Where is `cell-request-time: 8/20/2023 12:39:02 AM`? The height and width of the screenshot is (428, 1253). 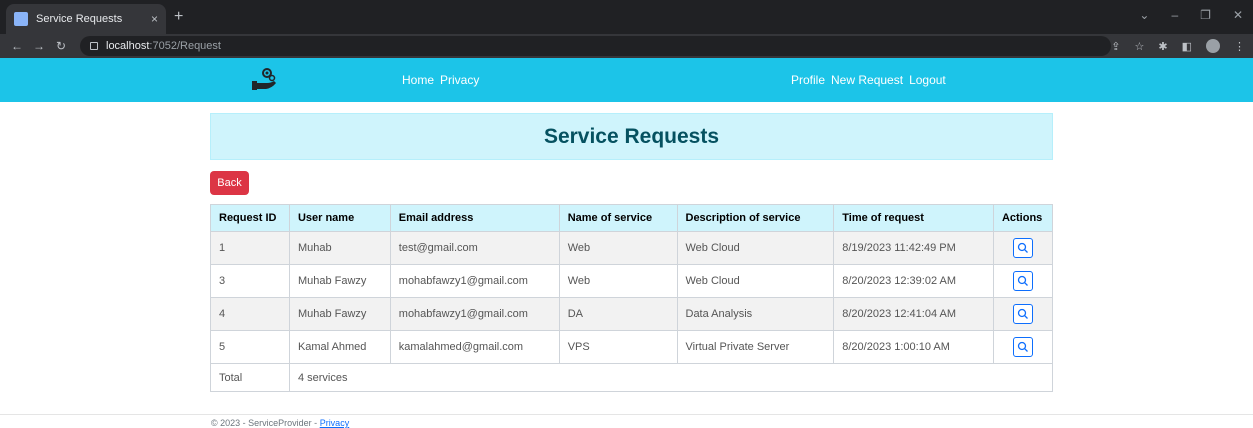 cell-request-time: 8/20/2023 12:39:02 AM is located at coordinates (913, 281).